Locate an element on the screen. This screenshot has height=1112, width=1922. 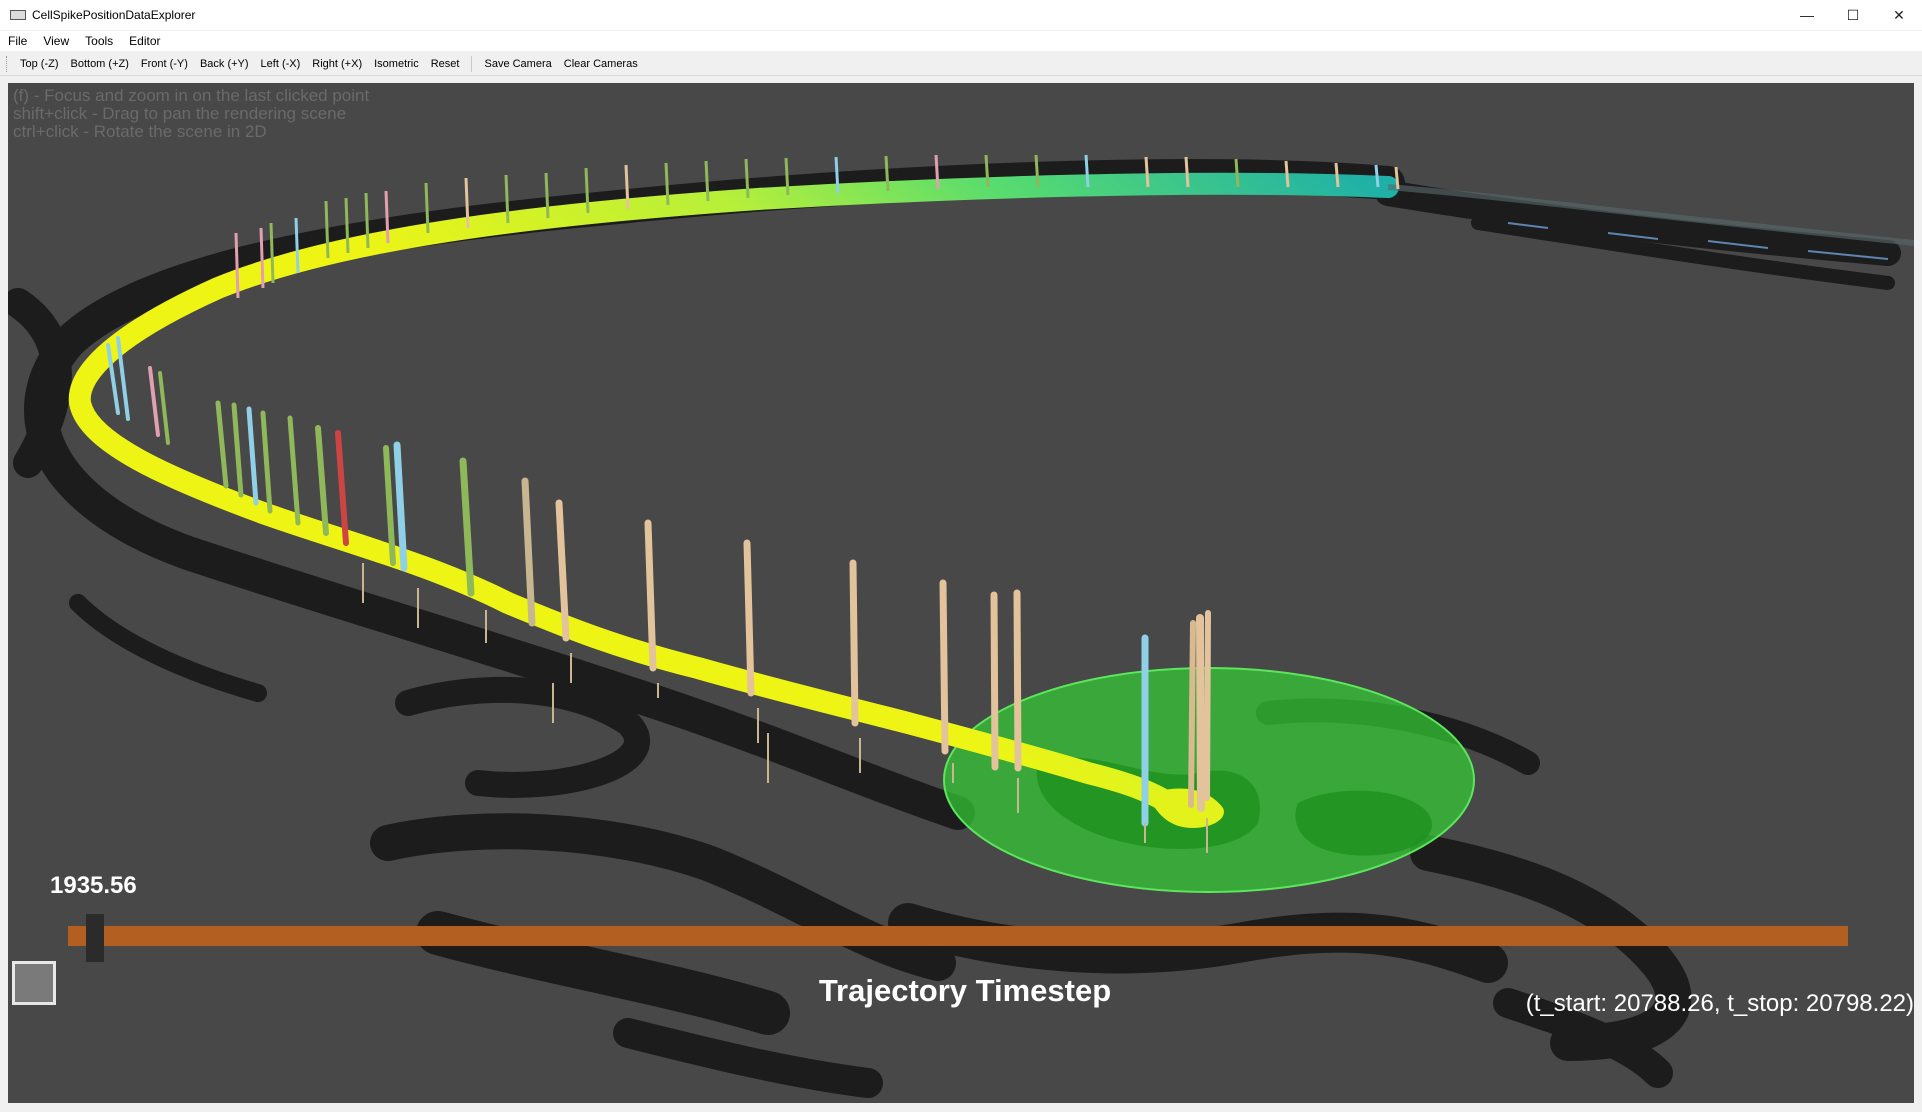
menu-editor: Editor is located at coordinates (144, 41).